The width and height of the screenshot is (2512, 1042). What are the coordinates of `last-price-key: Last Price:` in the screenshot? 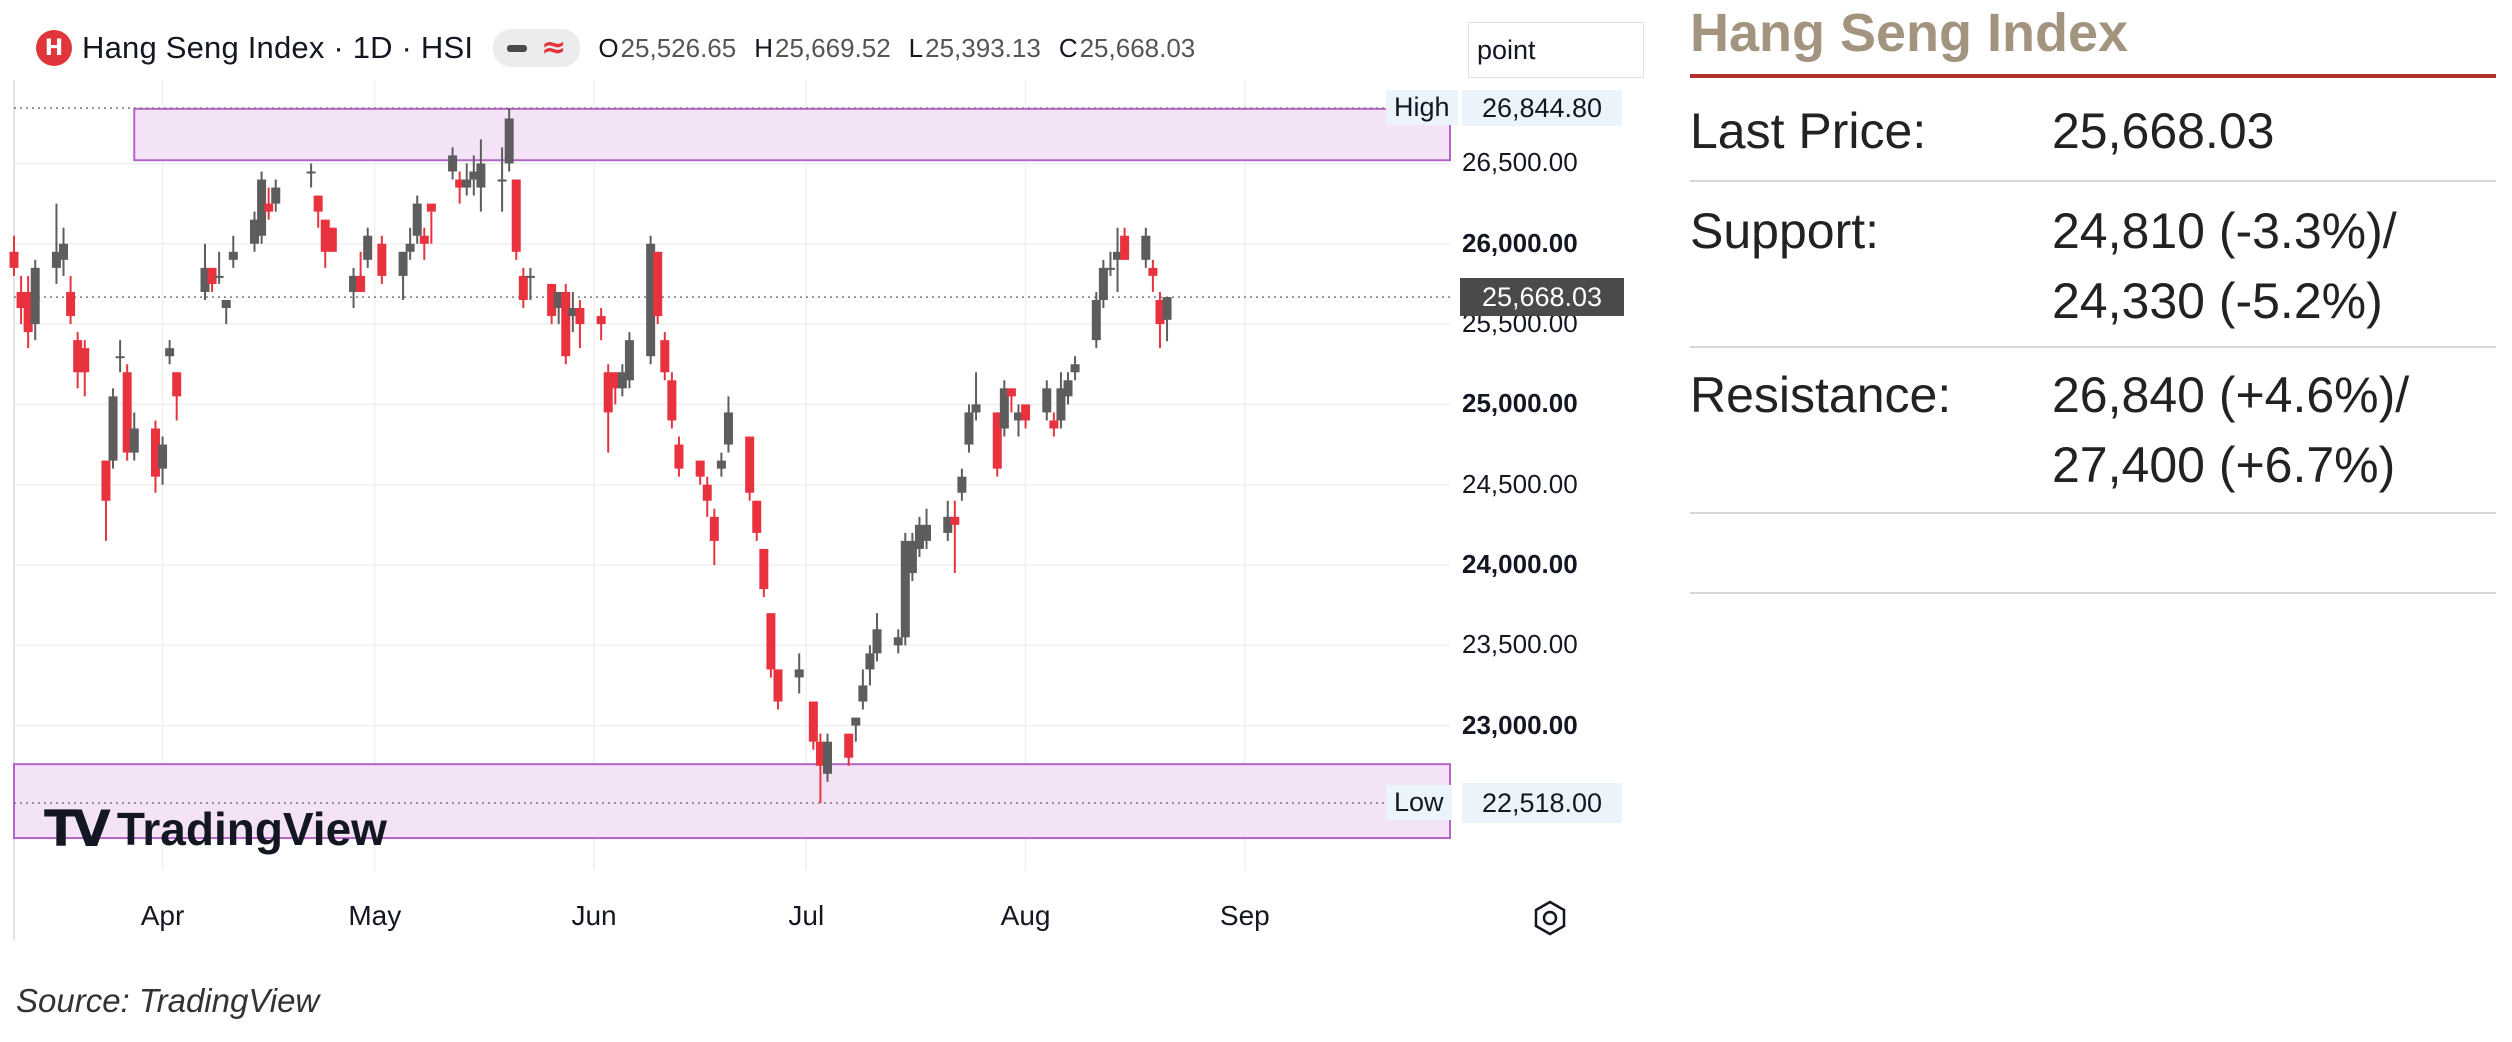 It's located at (1808, 131).